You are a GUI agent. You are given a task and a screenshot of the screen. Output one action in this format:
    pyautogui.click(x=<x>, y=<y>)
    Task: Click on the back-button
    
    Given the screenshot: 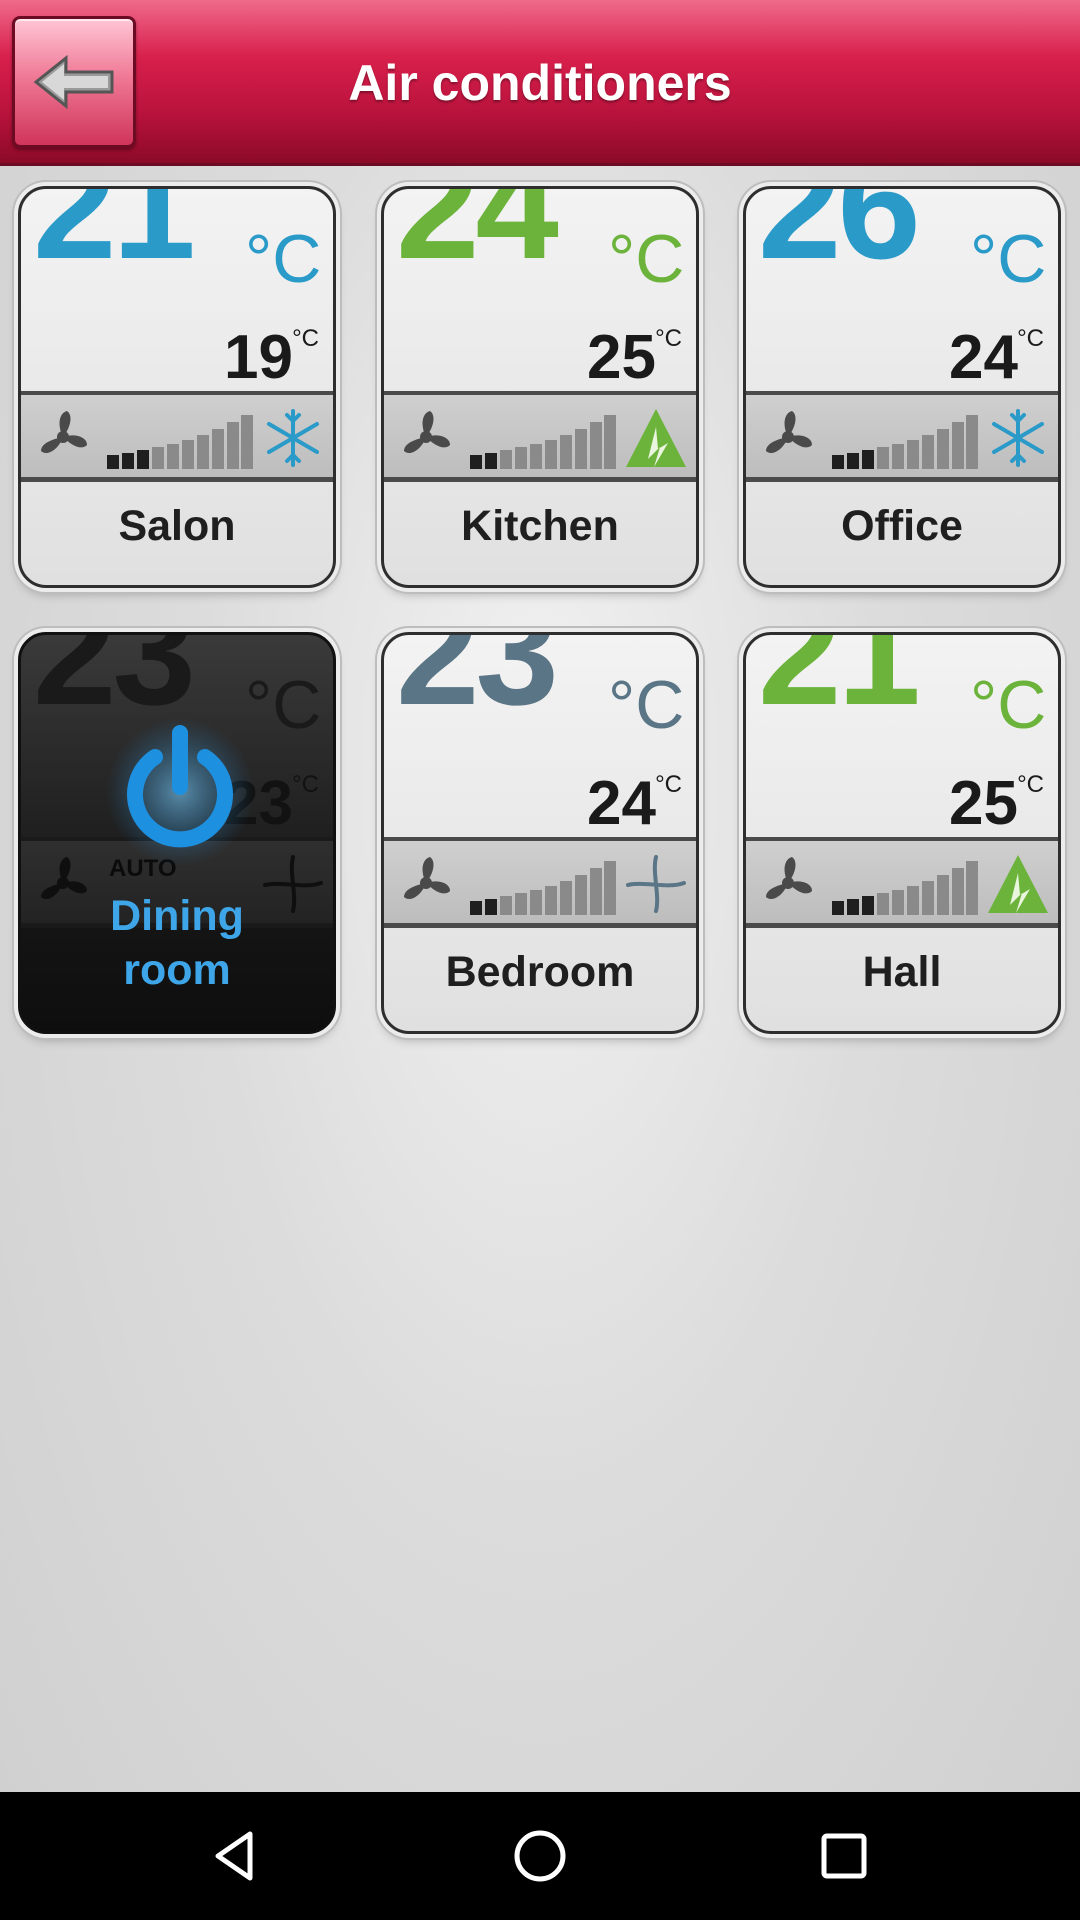 What is the action you would take?
    pyautogui.click(x=74, y=82)
    